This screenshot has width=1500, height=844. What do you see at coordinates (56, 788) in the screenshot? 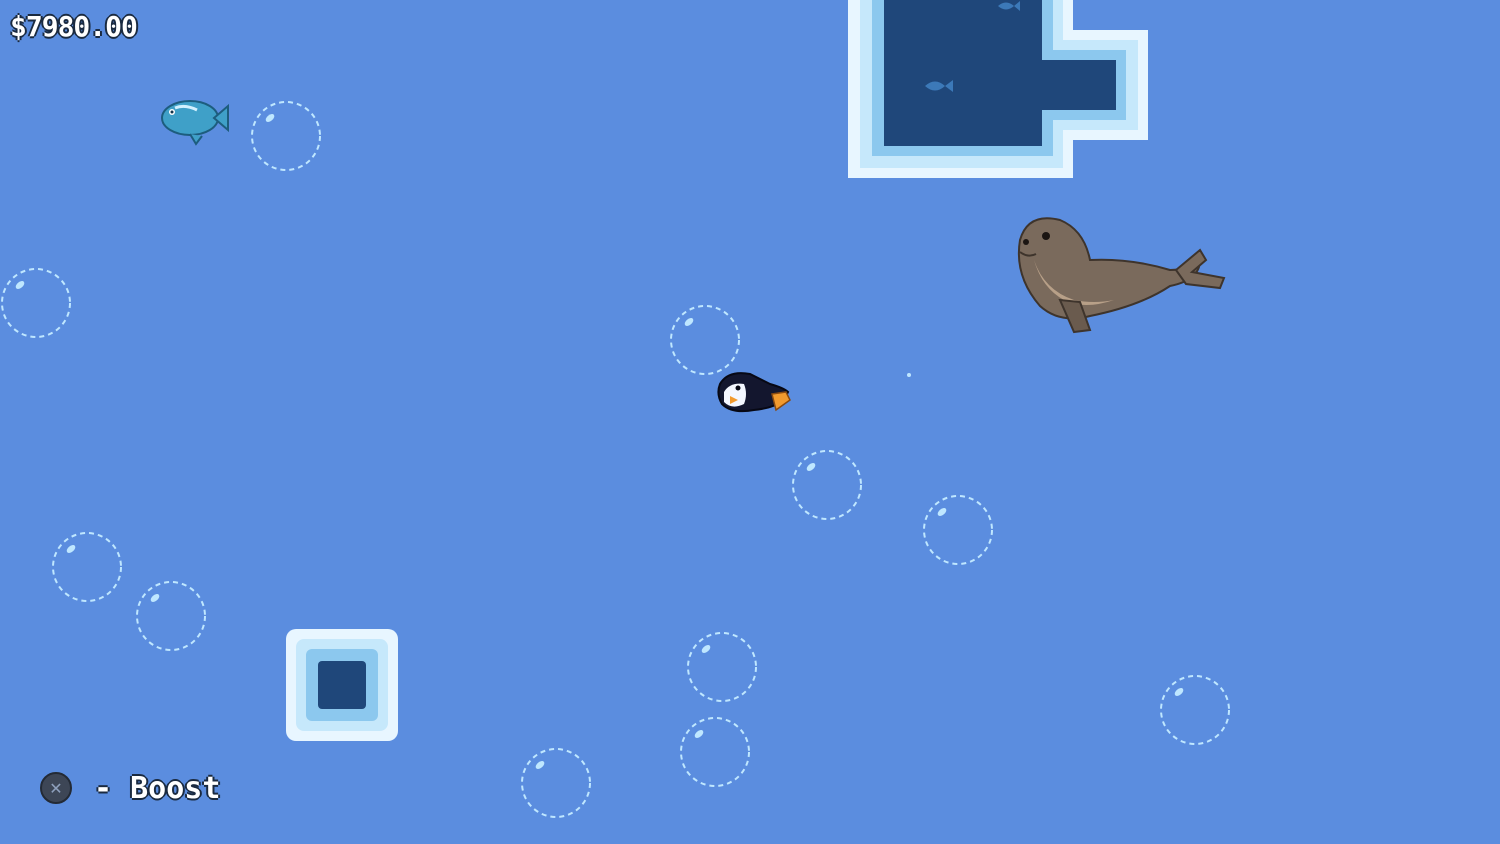
I see `x-button-icon: ✕` at bounding box center [56, 788].